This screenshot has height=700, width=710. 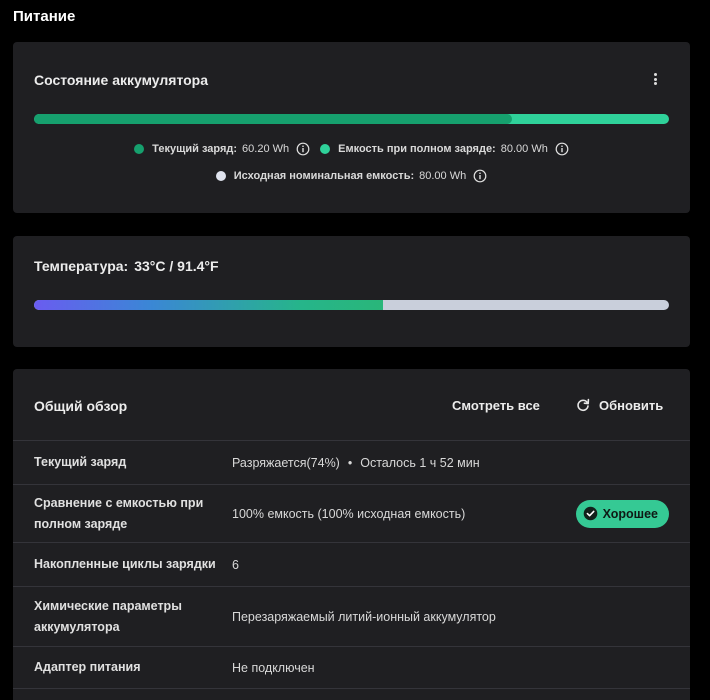 What do you see at coordinates (324, 176) in the screenshot?
I see `design-capacity-label: Исходная номинальная емкость:` at bounding box center [324, 176].